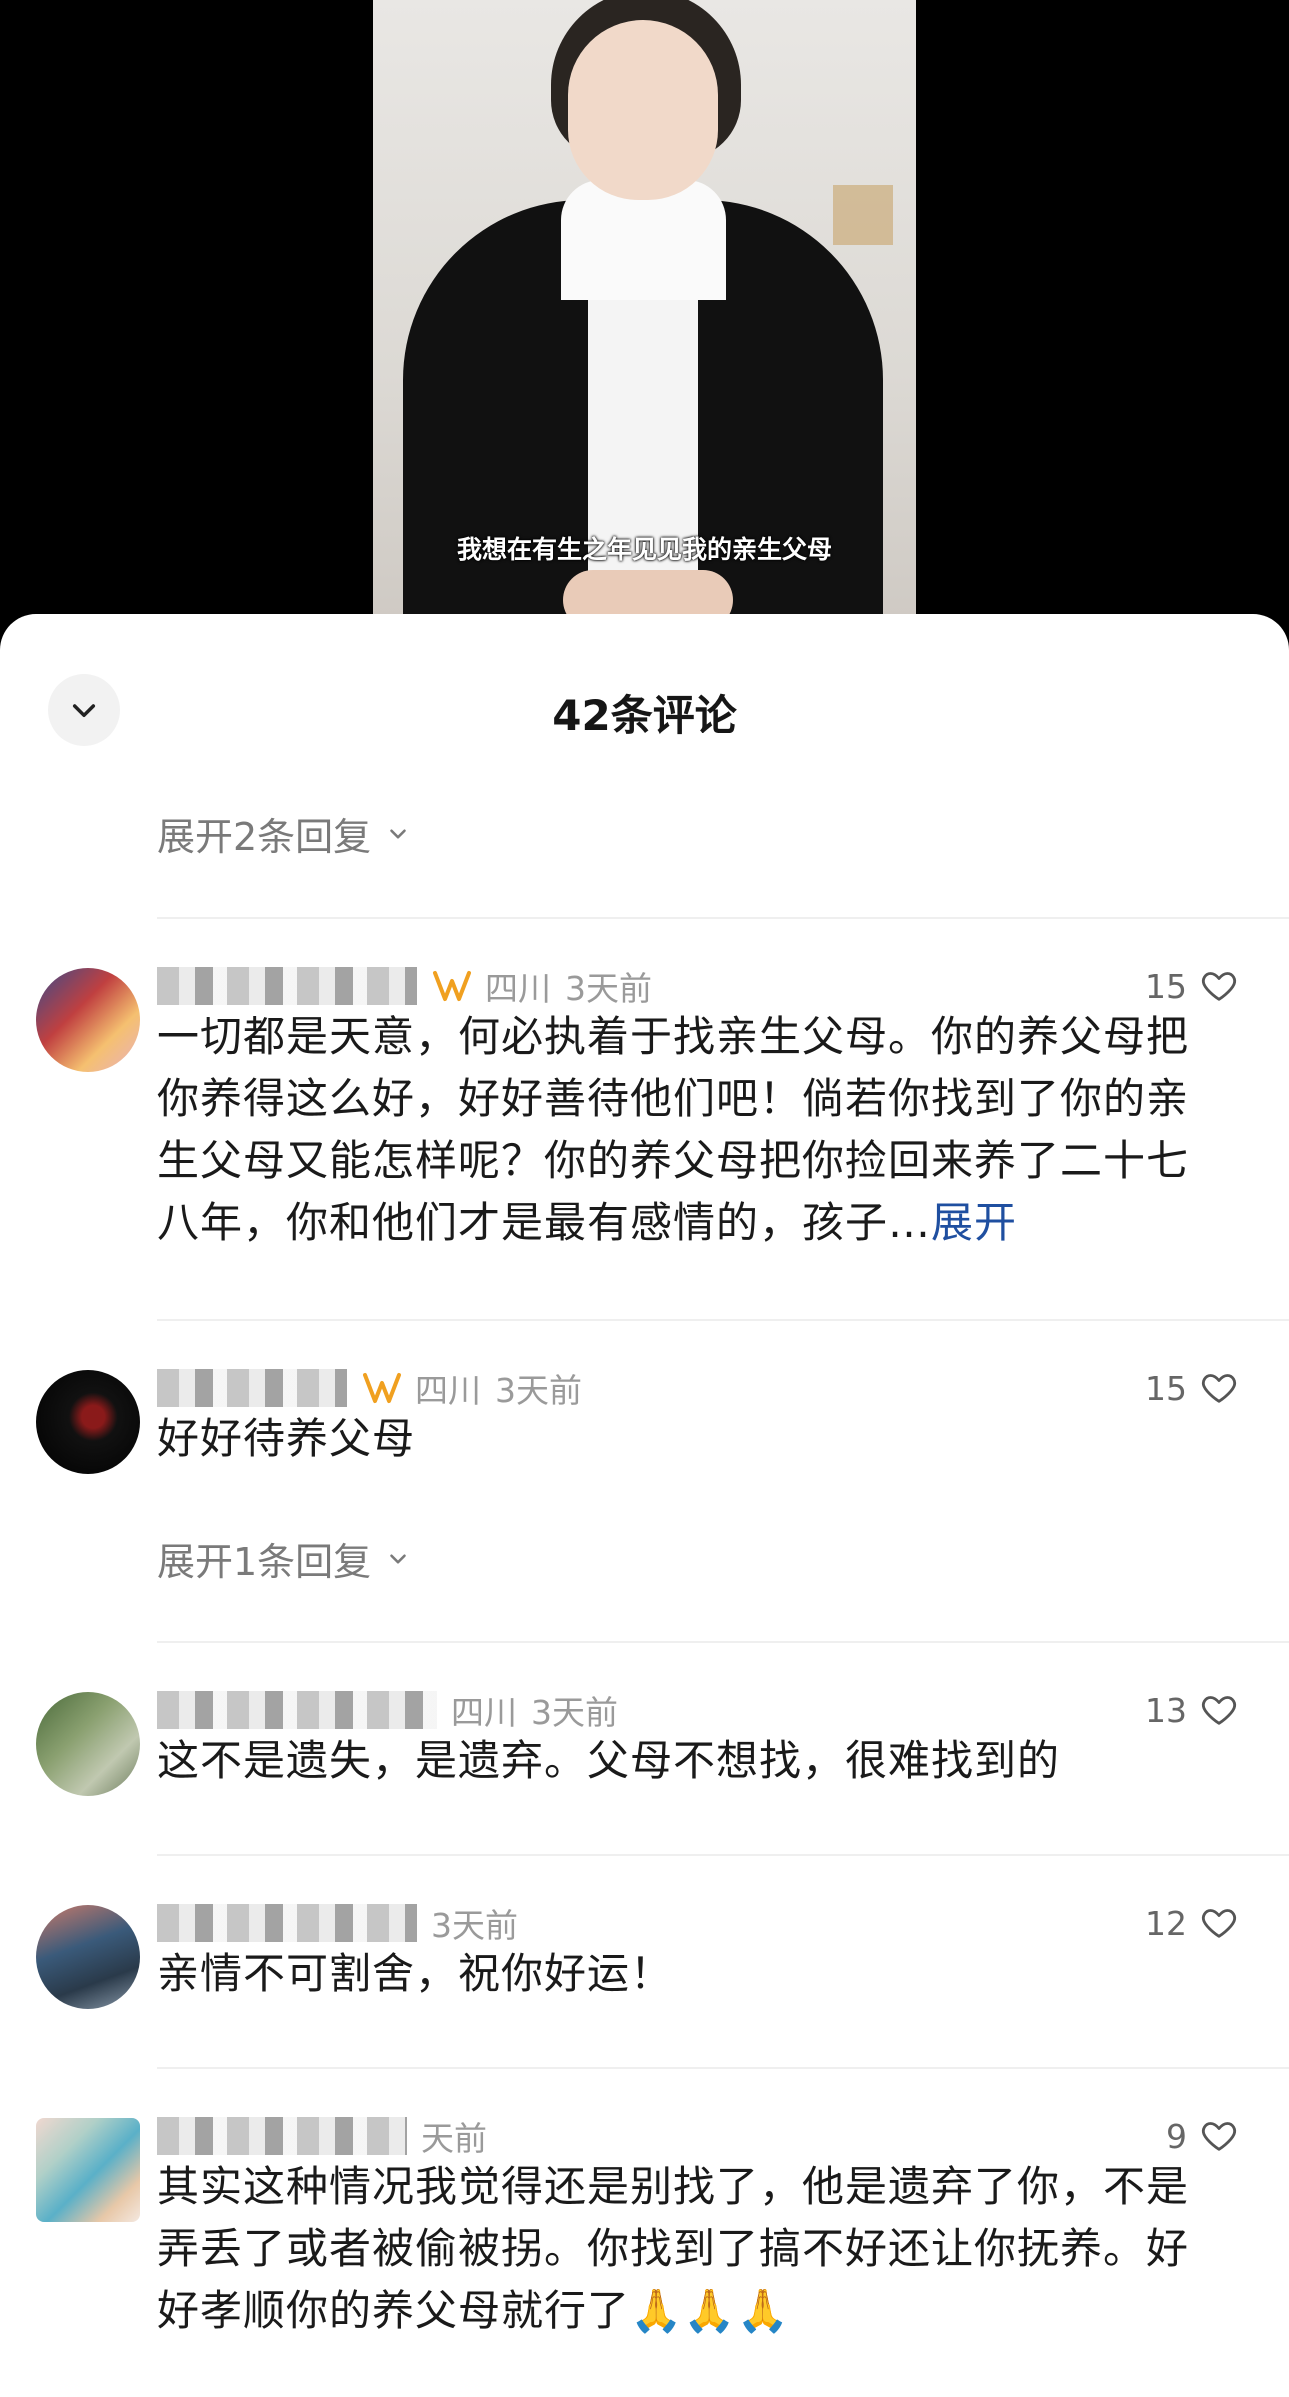 Image resolution: width=1289 pixels, height=2397 pixels. Describe the element at coordinates (1166, 1710) in the screenshot. I see `like-count: 13` at that location.